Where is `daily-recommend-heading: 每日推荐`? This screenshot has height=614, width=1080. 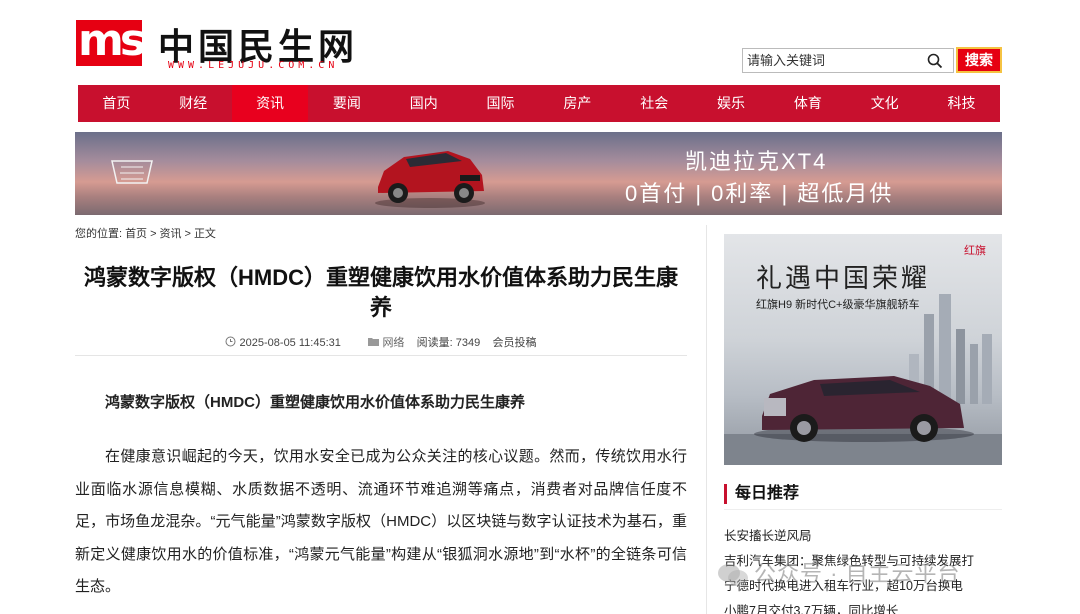
daily-recommend-heading: 每日推荐 is located at coordinates (761, 494).